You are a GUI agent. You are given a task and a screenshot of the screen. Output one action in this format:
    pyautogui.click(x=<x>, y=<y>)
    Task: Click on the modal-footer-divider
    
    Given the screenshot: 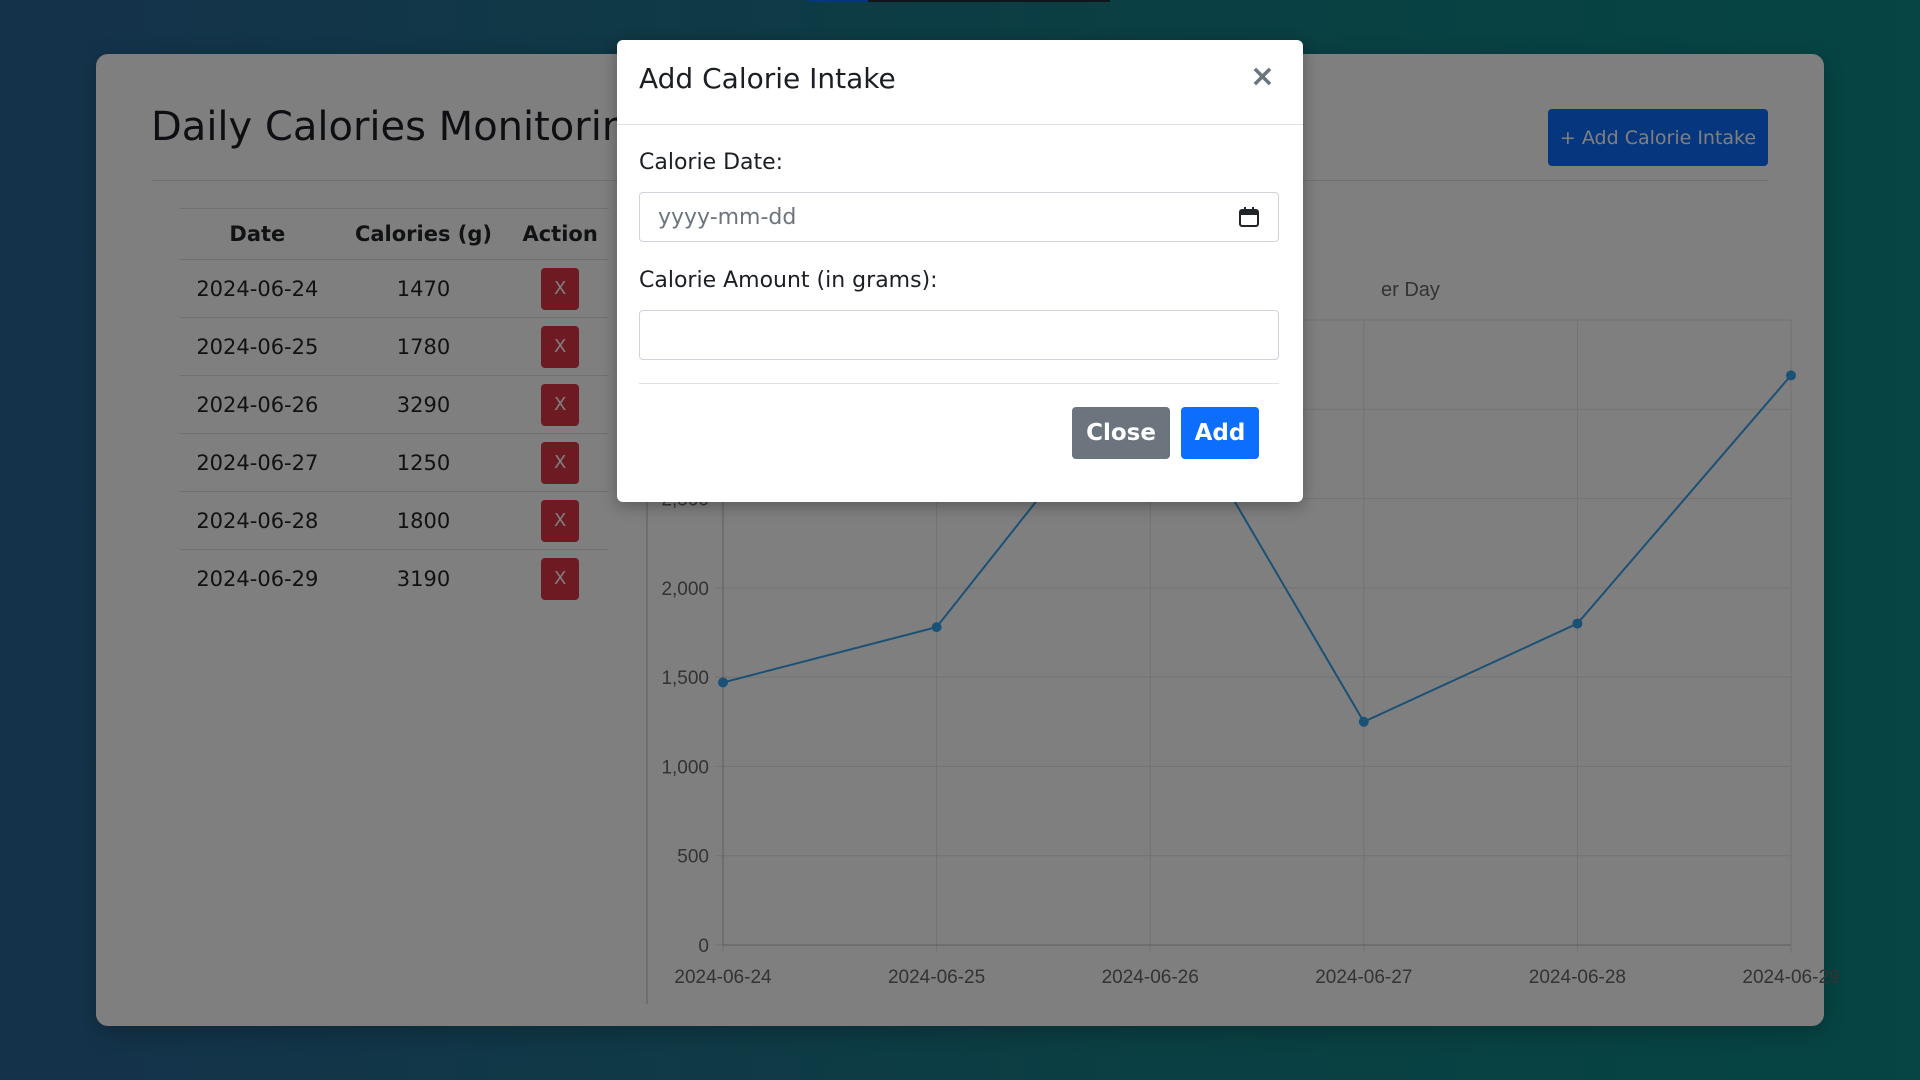 What is the action you would take?
    pyautogui.click(x=959, y=383)
    